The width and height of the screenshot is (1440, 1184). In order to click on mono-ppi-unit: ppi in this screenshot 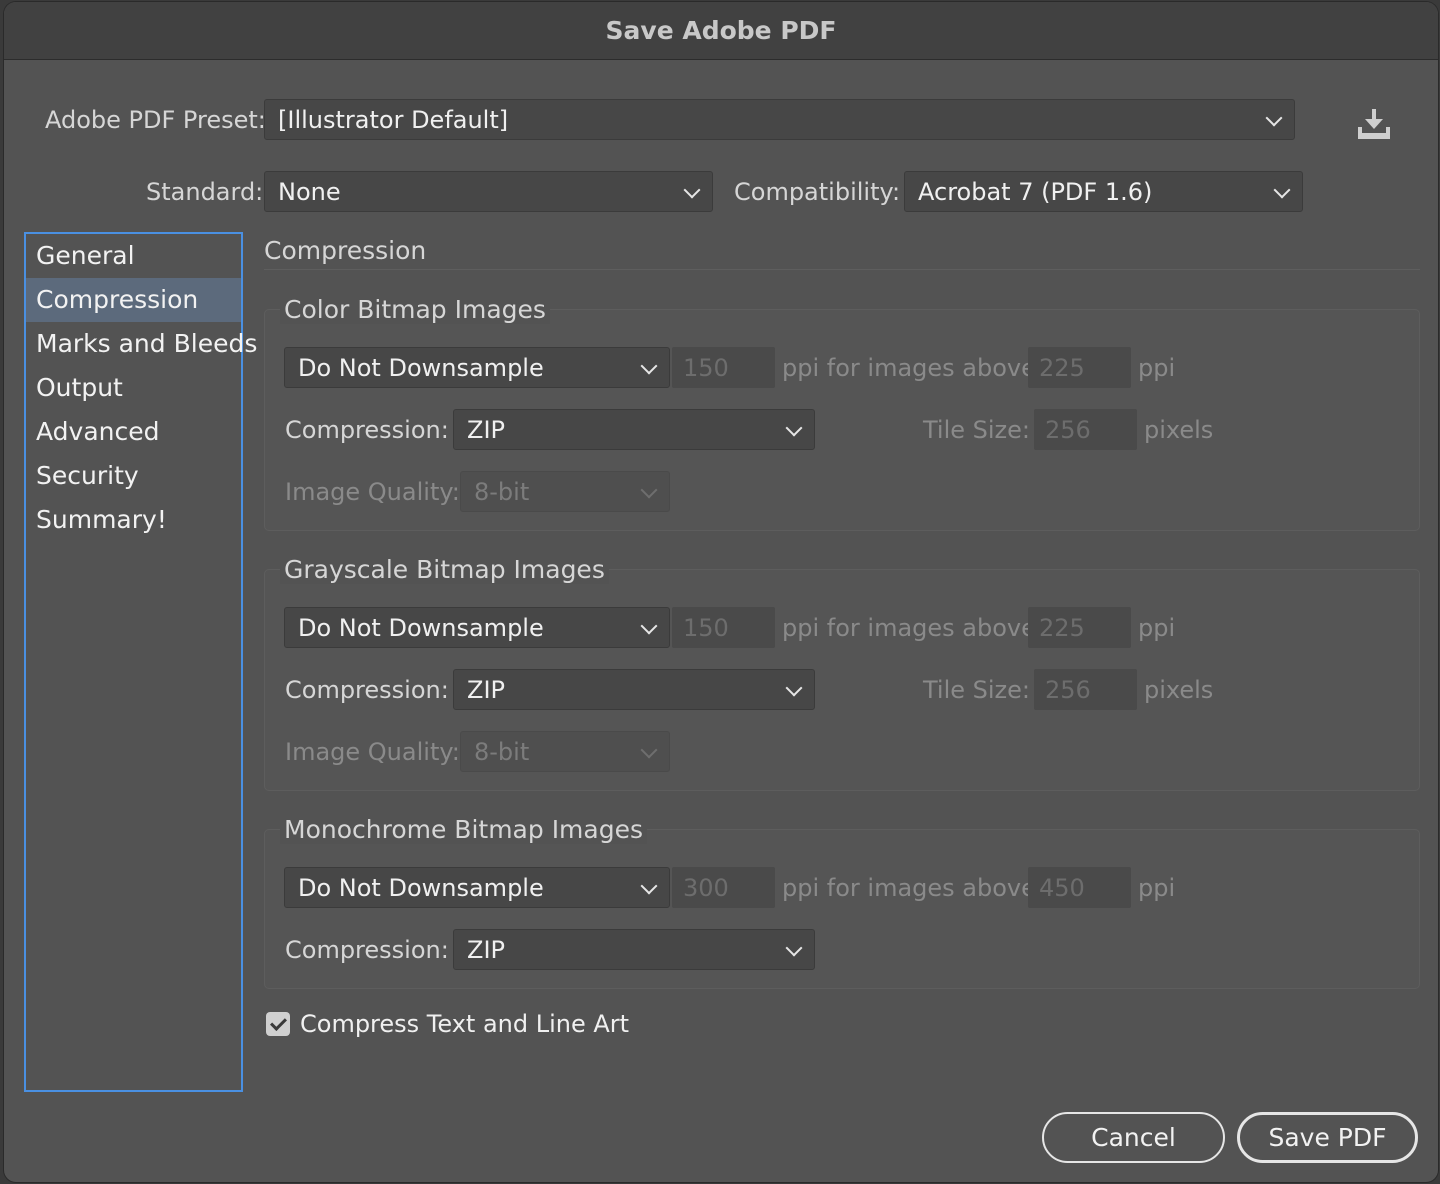, I will do `click(1157, 888)`.